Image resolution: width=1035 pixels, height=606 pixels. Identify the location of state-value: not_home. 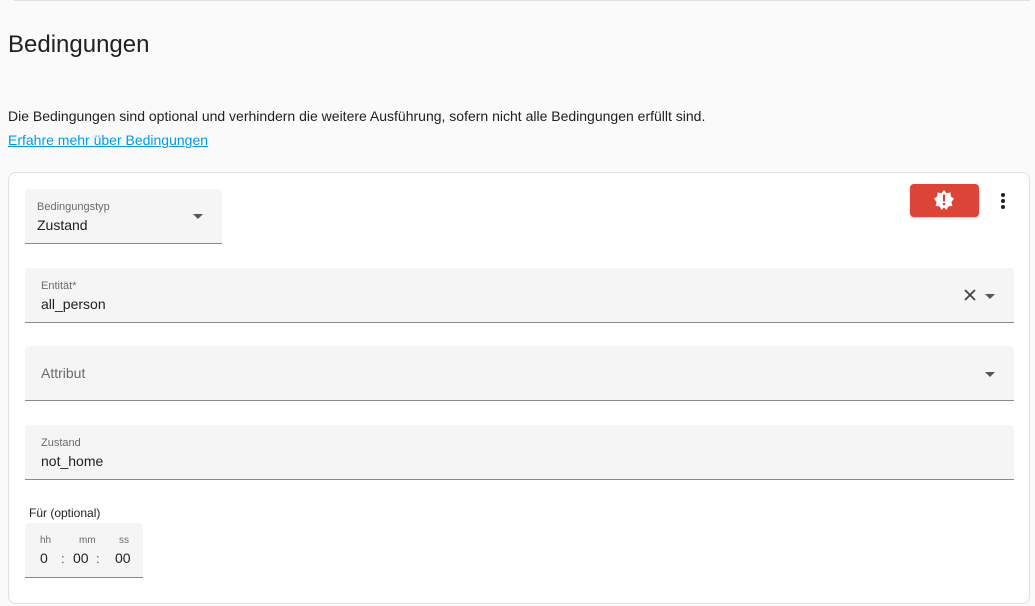
(72, 461).